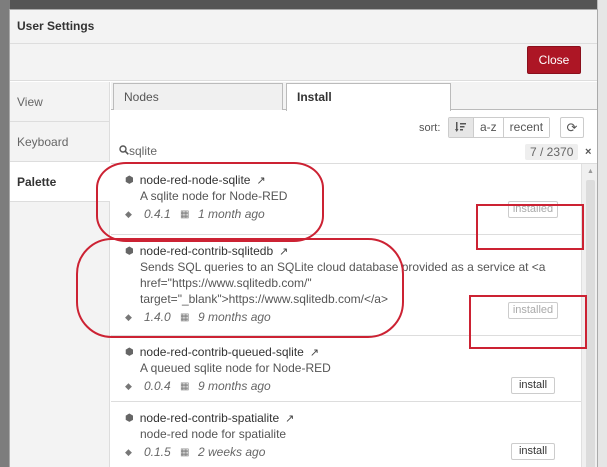  I want to click on package-updated: 9 months ago, so click(234, 386).